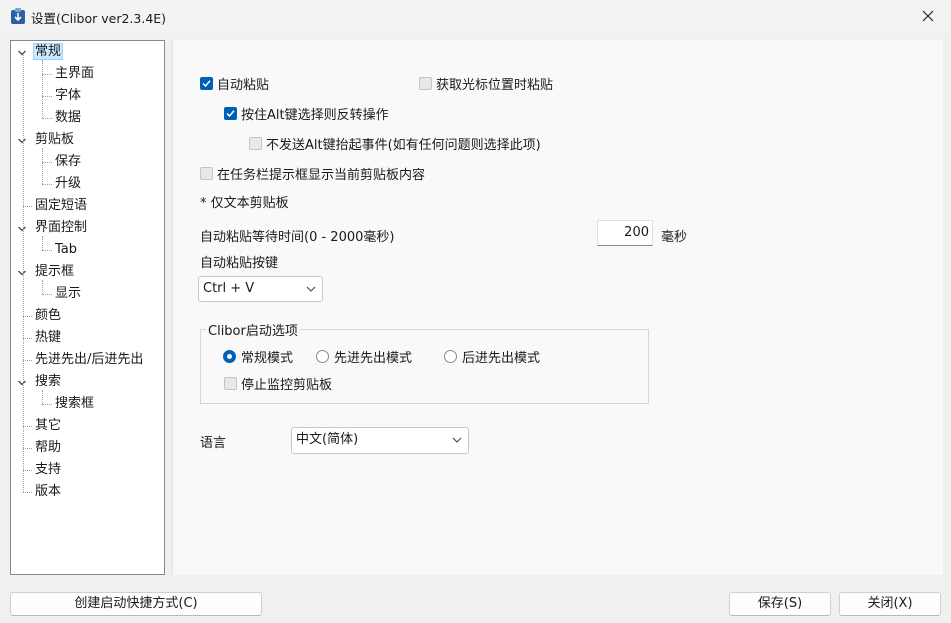 The image size is (951, 623). I want to click on tree-item-label: 固定短语, so click(61, 205).